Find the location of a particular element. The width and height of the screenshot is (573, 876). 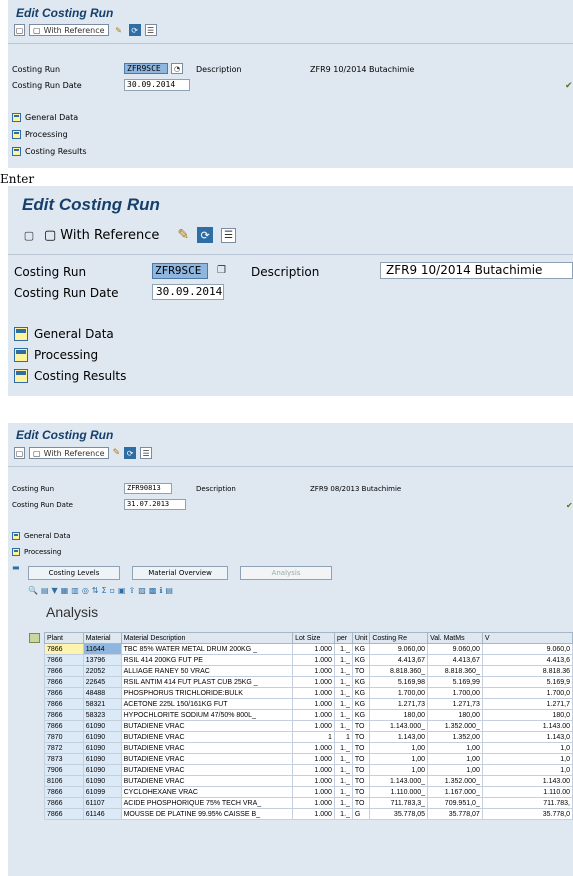

table-cell: RSIL 414 200KG FUT PE is located at coordinates (207, 660).